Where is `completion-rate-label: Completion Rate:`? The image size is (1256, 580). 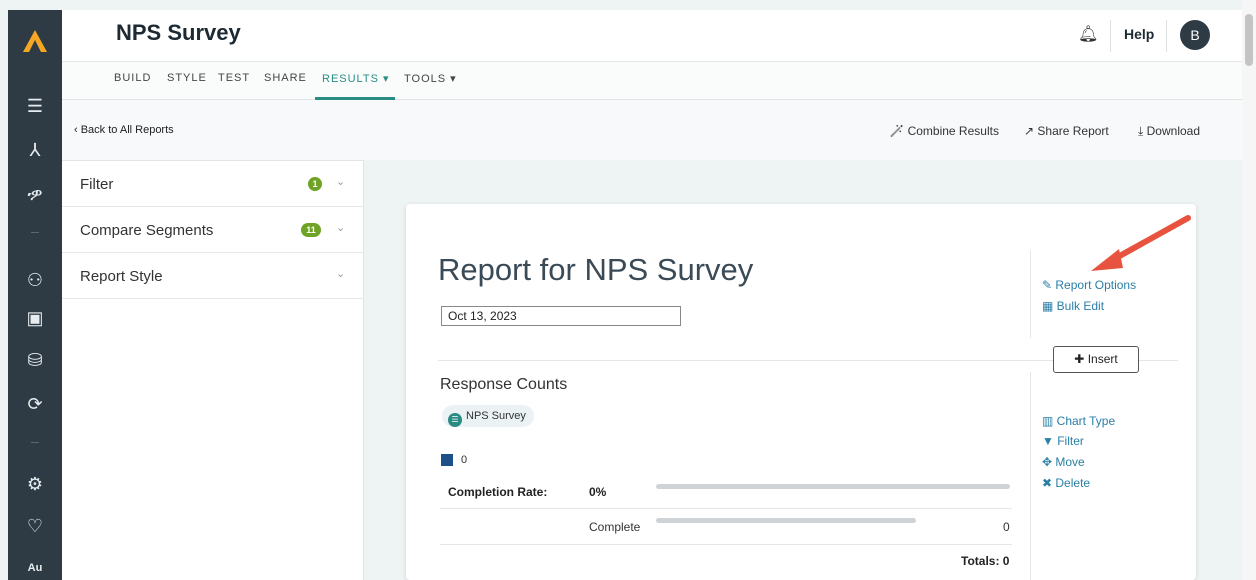
completion-rate-label: Completion Rate: is located at coordinates (498, 492).